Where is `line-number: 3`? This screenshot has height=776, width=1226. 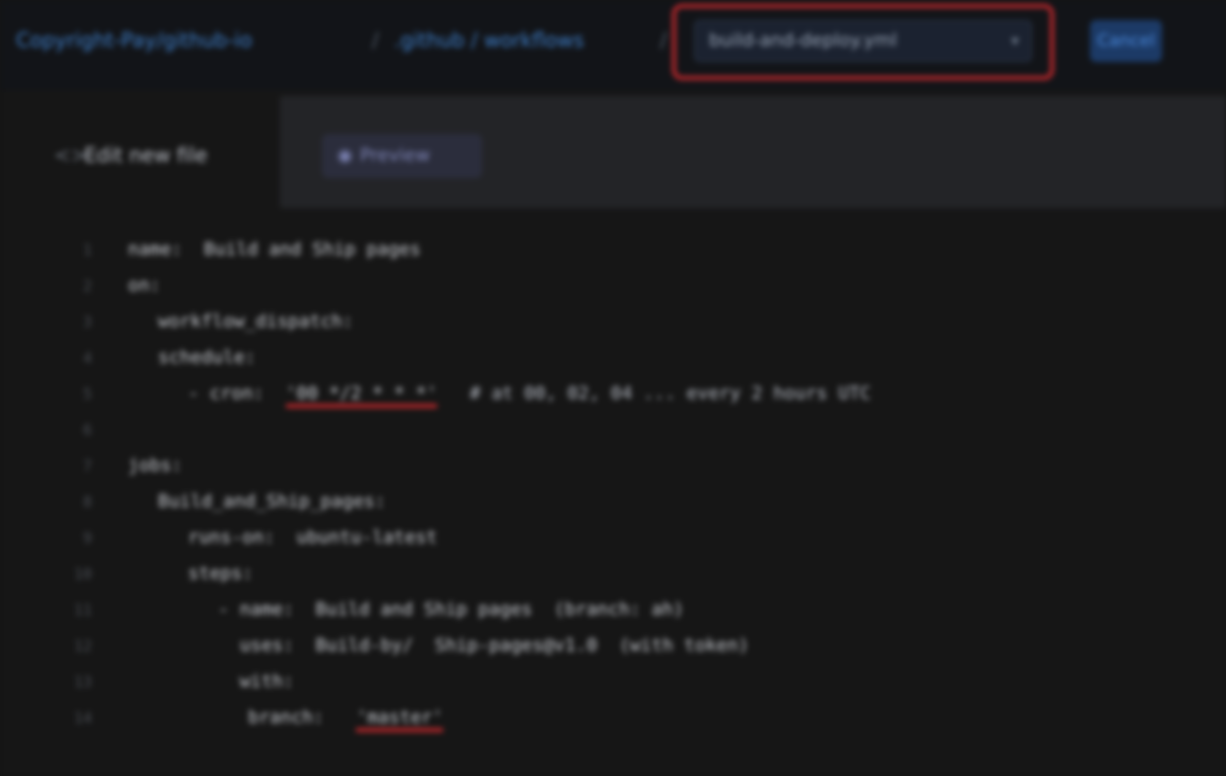
line-number: 3 is located at coordinates (87, 322).